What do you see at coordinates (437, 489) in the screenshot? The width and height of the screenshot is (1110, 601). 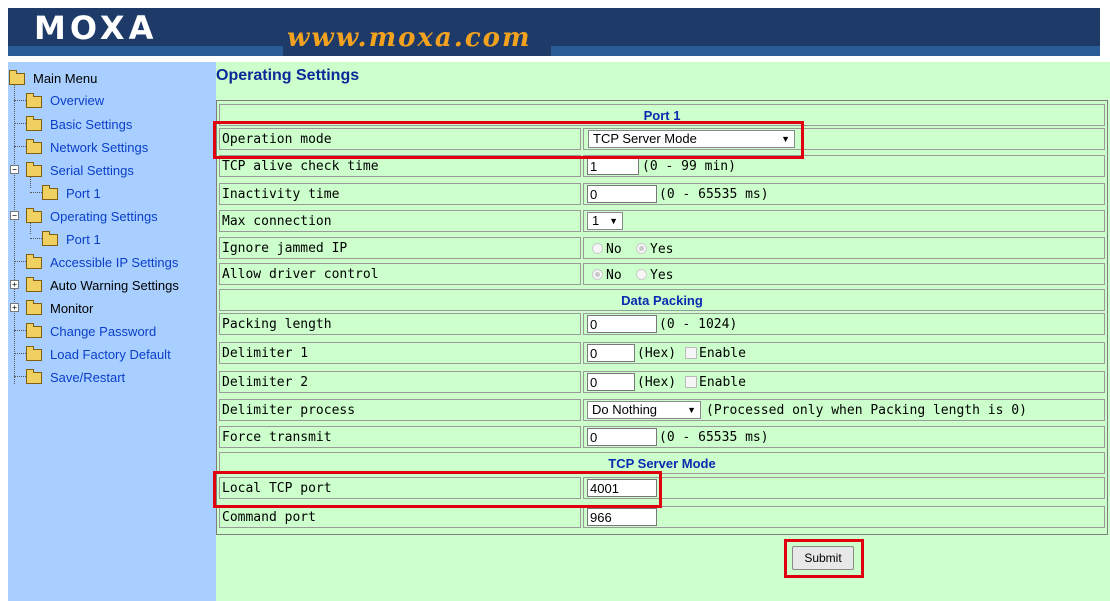 I see `highlight-box-local-tcp-port` at bounding box center [437, 489].